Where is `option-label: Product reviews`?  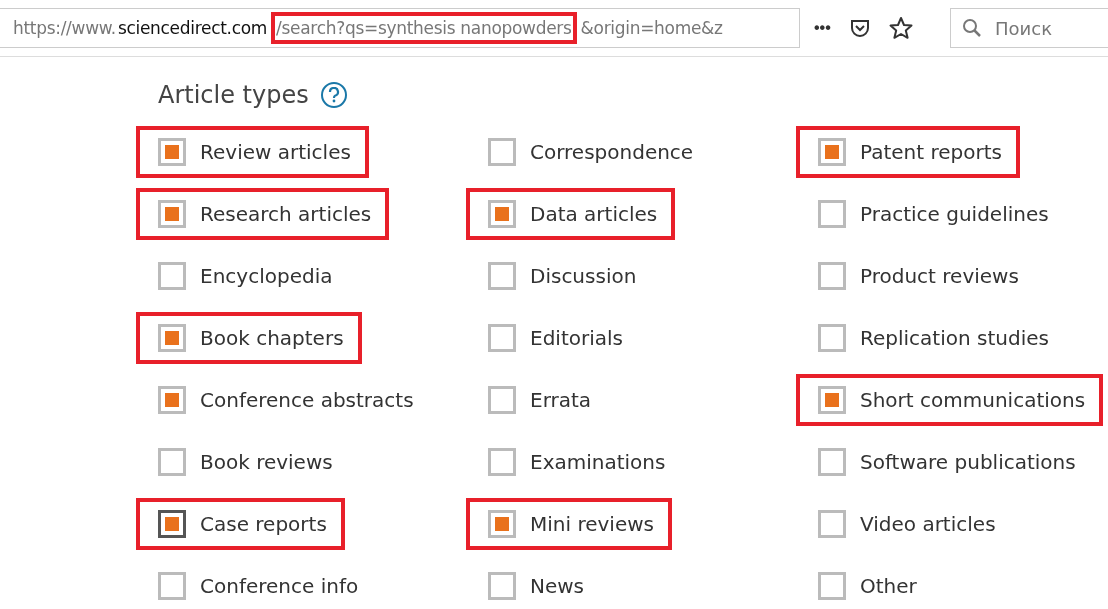
option-label: Product reviews is located at coordinates (939, 276).